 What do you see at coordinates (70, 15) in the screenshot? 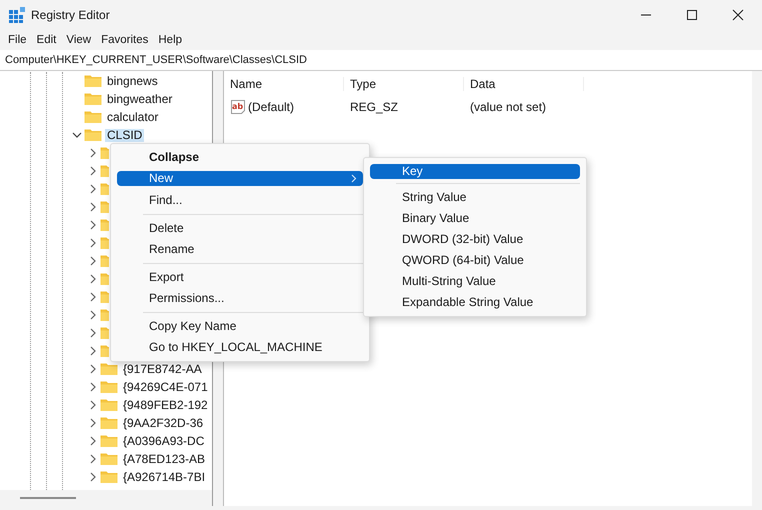
I see `window-title: Registry Editor` at bounding box center [70, 15].